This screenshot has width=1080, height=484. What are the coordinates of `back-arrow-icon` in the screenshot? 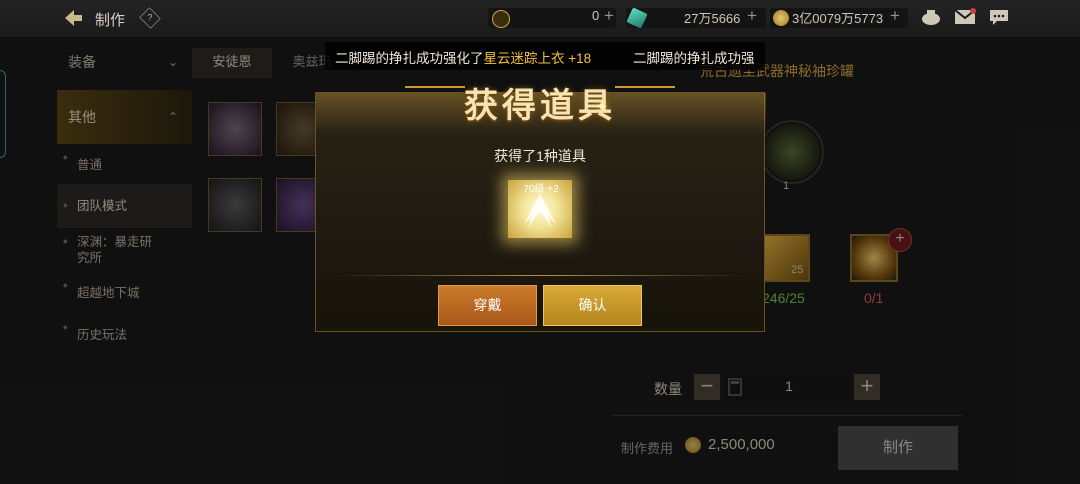 It's located at (73, 18).